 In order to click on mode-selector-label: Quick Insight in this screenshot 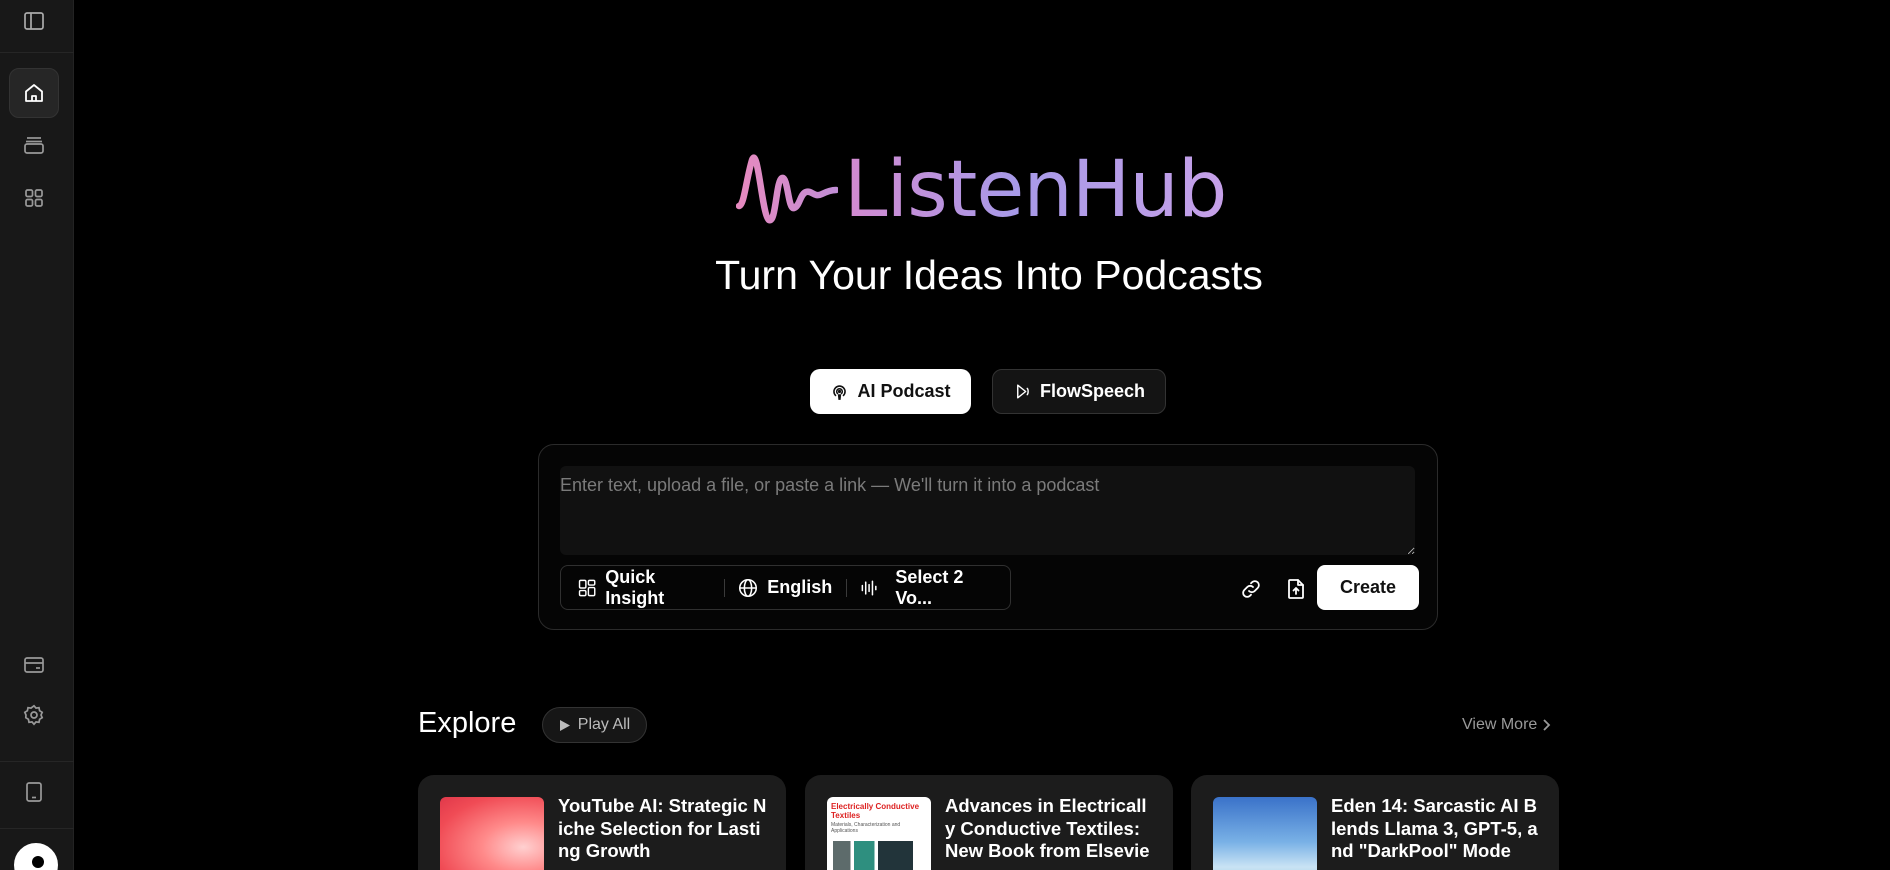, I will do `click(635, 587)`.